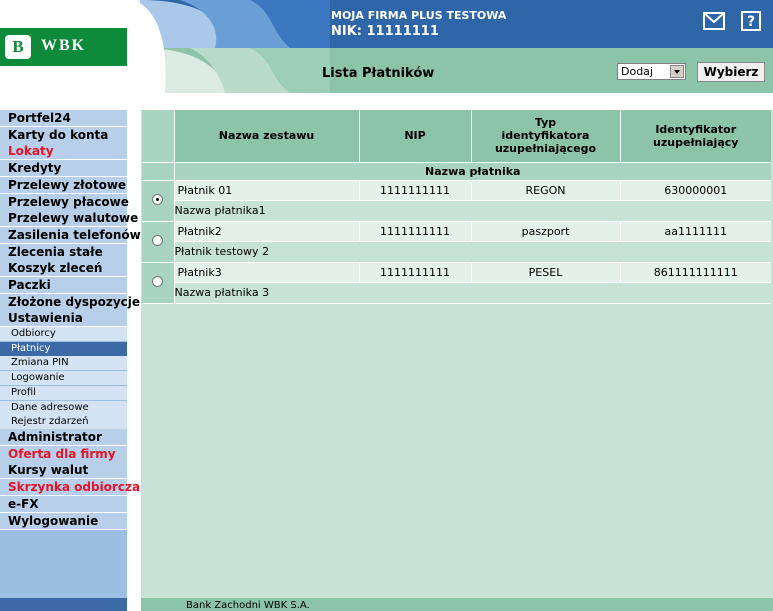 The image size is (773, 611). Describe the element at coordinates (546, 136) in the screenshot. I see `column-id-type: Typ identyfikatora uzupełniającego` at that location.